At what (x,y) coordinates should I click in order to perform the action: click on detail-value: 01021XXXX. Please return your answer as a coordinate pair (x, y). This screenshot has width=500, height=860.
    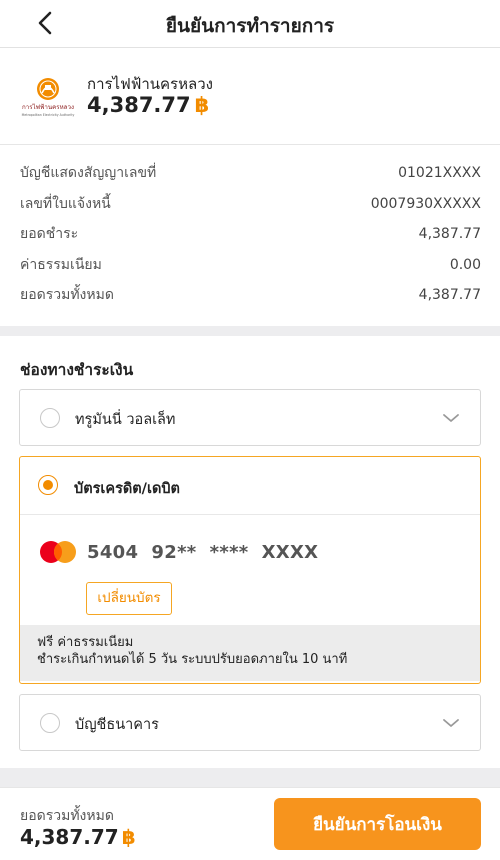
    Looking at the image, I should click on (439, 173).